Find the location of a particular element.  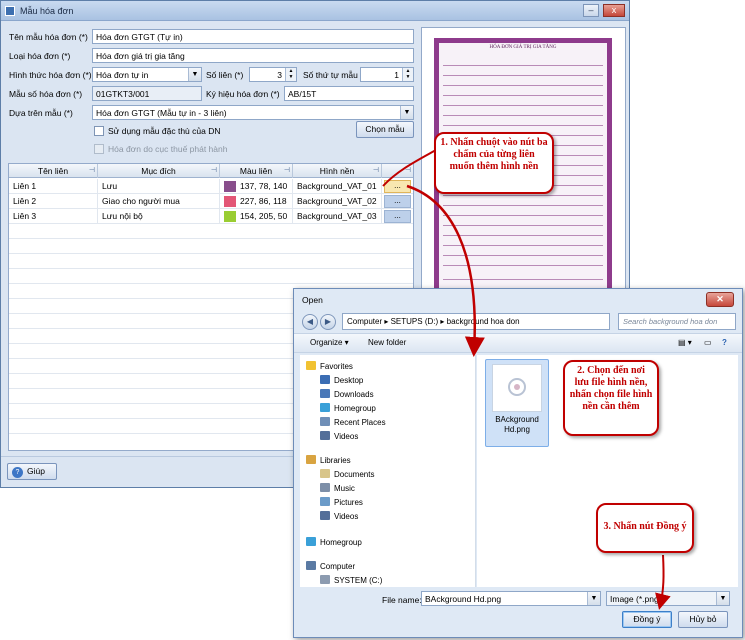

callout-step-3: 3. Nhấn nút Đồng ý is located at coordinates (645, 528).